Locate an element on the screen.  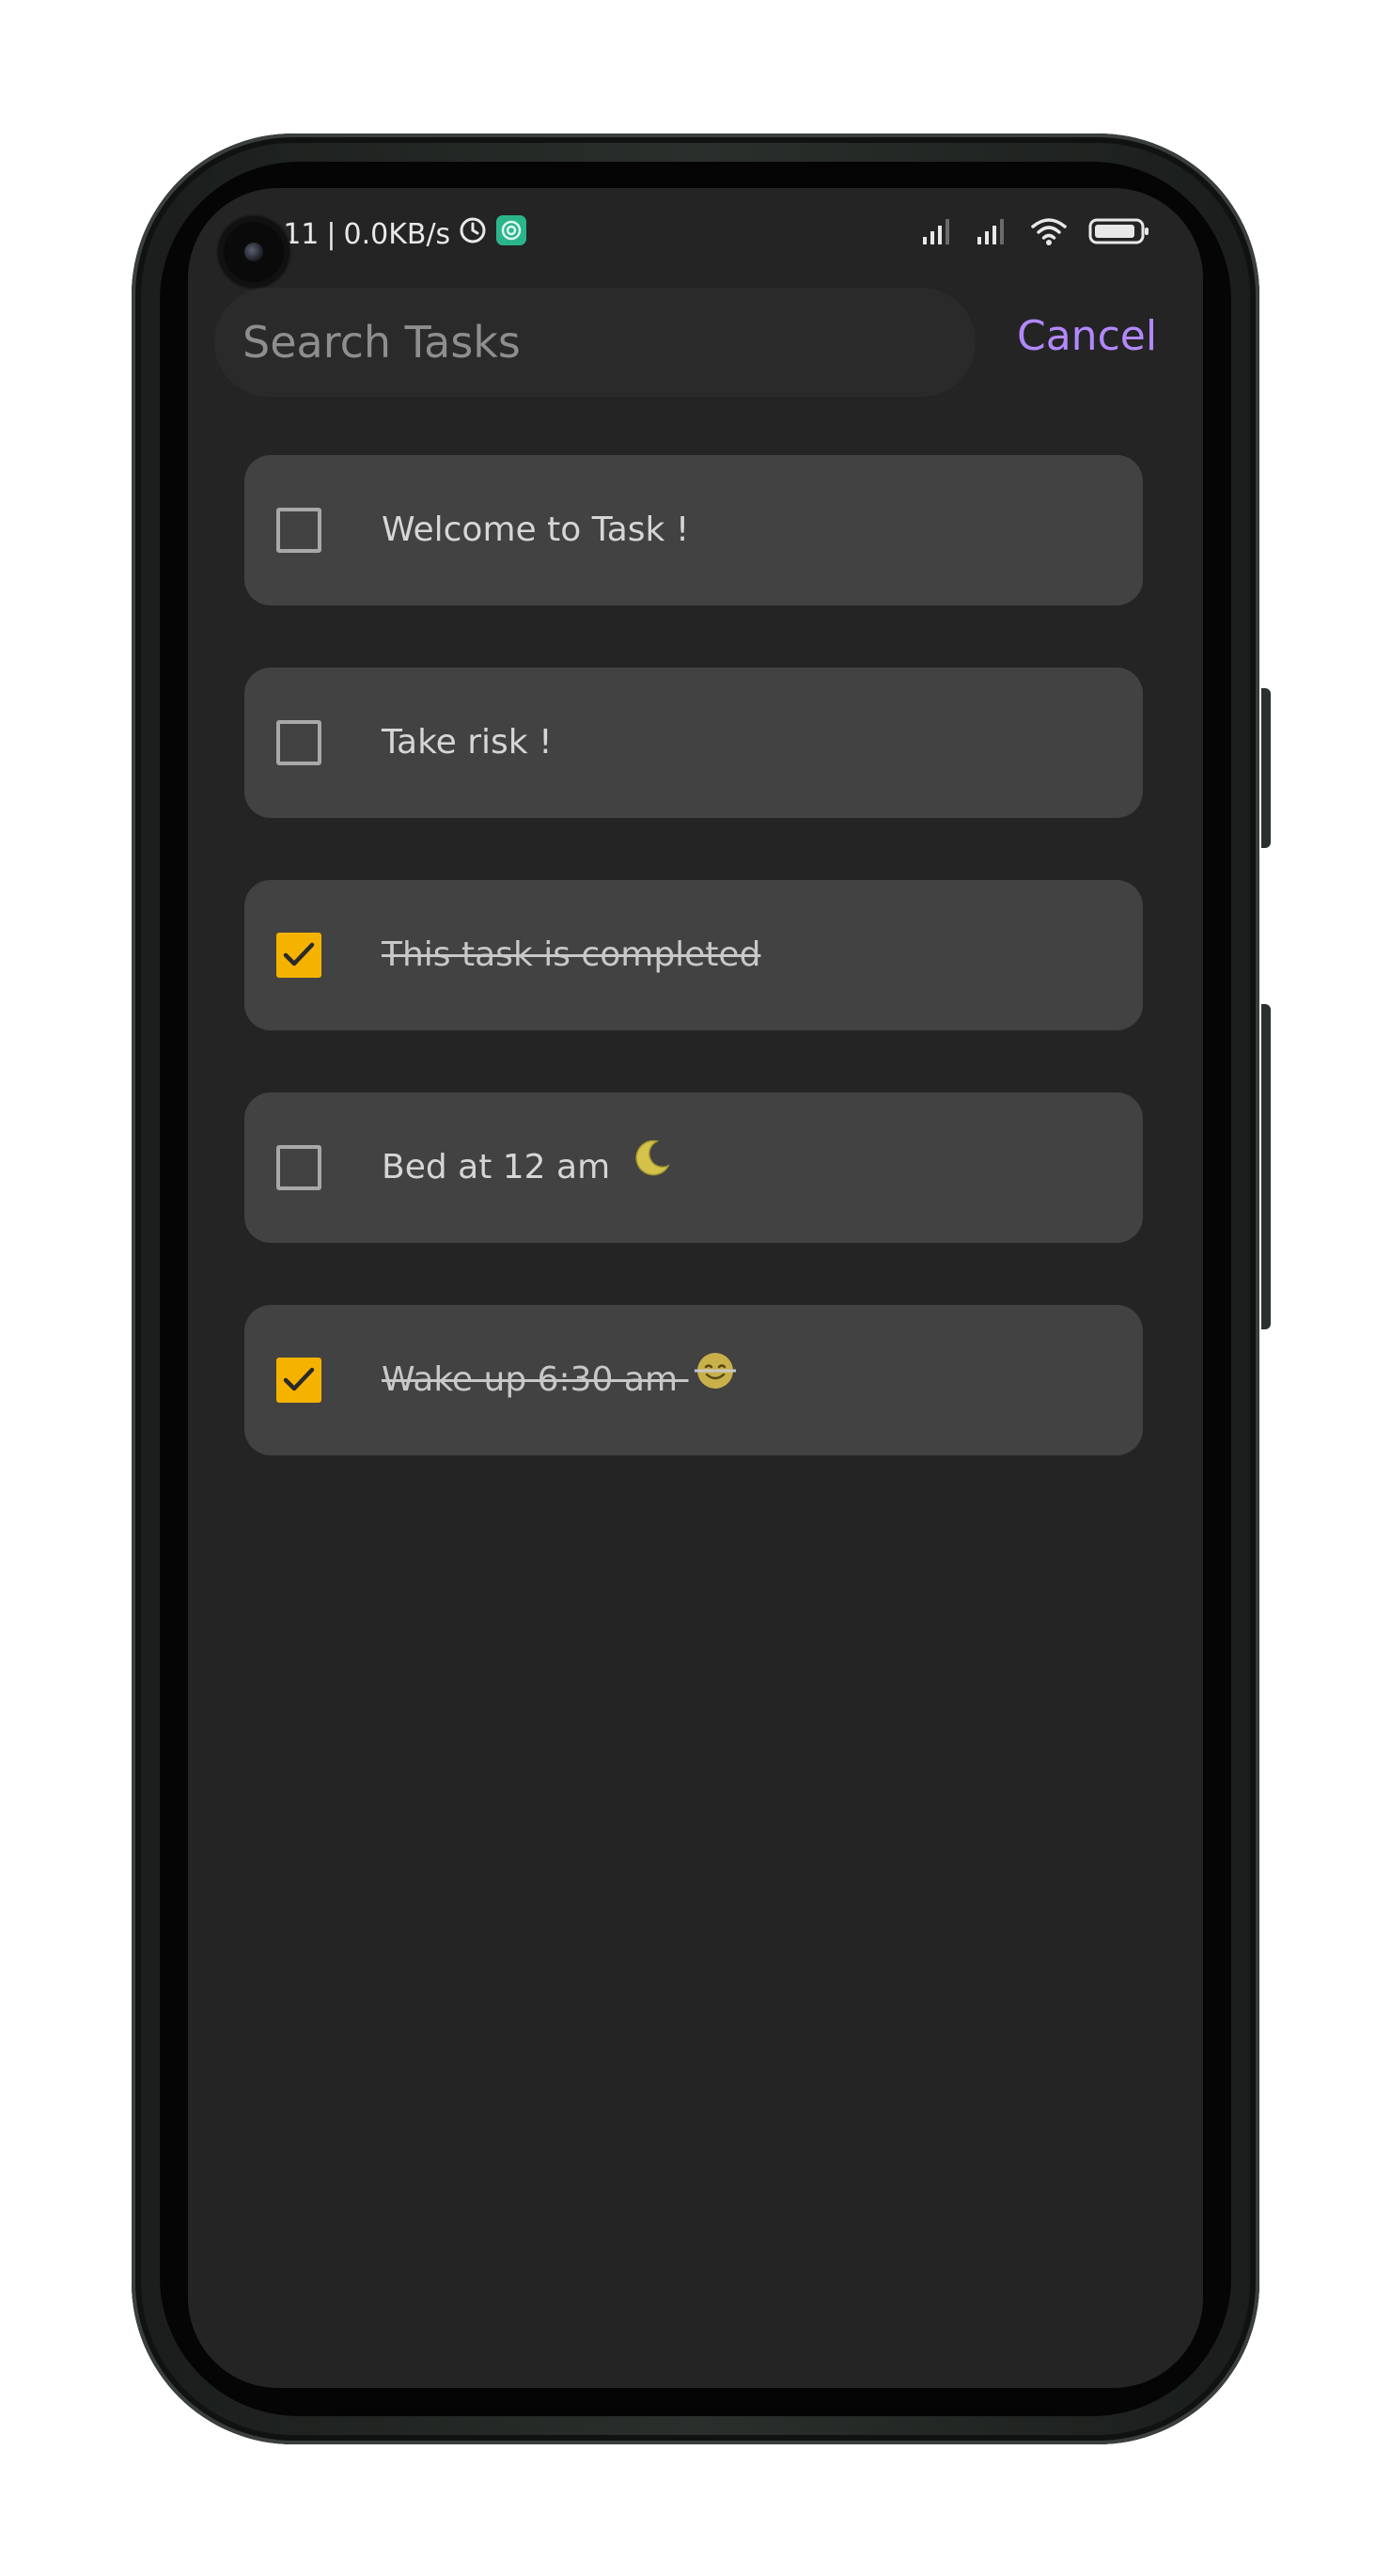
alarm-icon is located at coordinates (473, 234).